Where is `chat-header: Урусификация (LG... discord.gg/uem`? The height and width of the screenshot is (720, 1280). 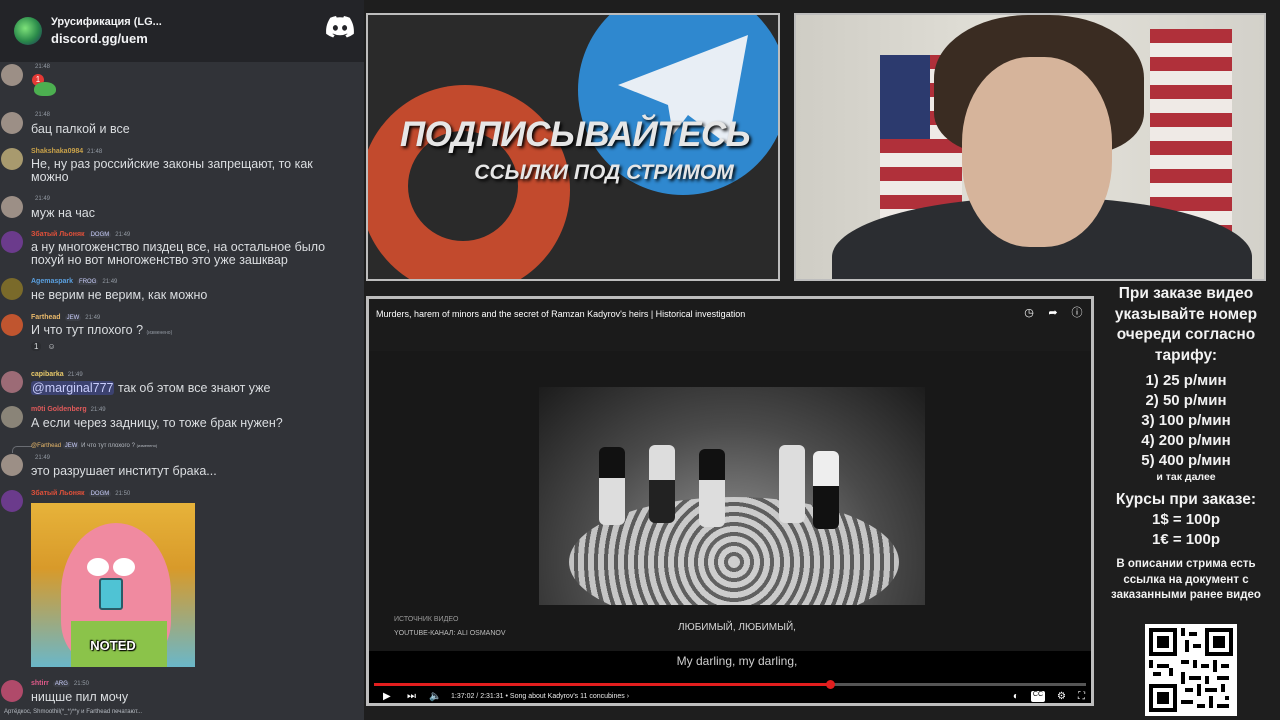
chat-header: Урусификация (LG... discord.gg/uem is located at coordinates (182, 31).